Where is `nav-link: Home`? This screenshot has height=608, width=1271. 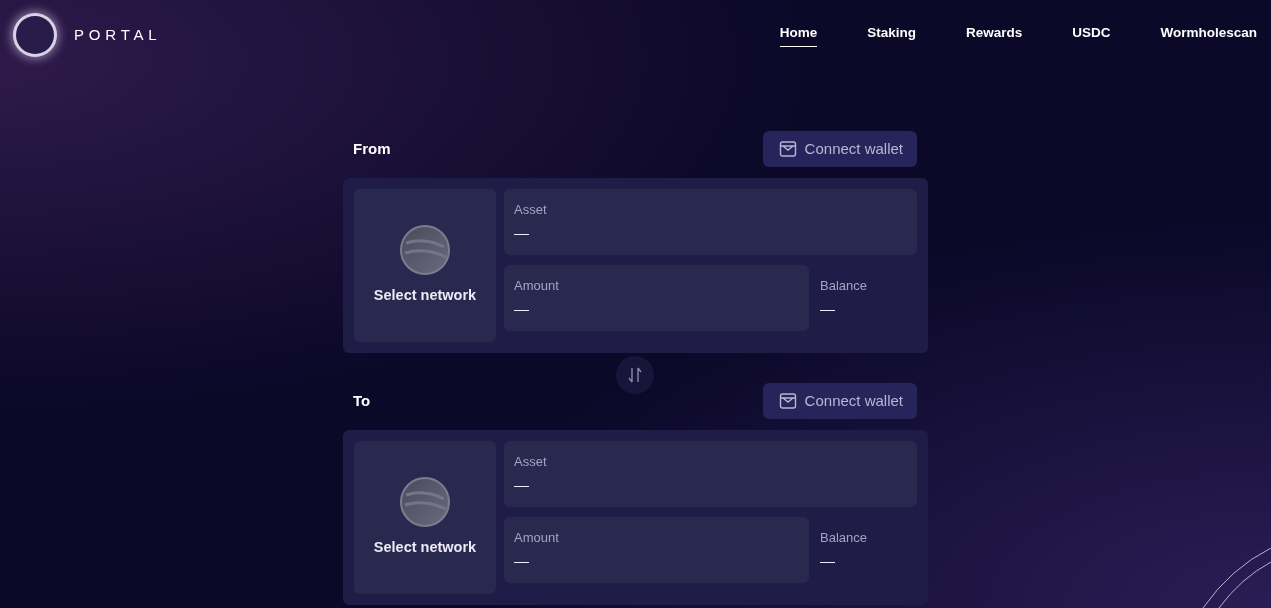
nav-link: Home is located at coordinates (798, 35).